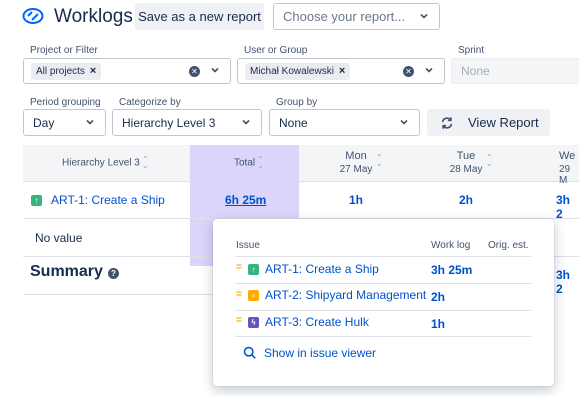 The width and height of the screenshot is (579, 396). What do you see at coordinates (356, 200) in the screenshot?
I see `mon-cell: 1h` at bounding box center [356, 200].